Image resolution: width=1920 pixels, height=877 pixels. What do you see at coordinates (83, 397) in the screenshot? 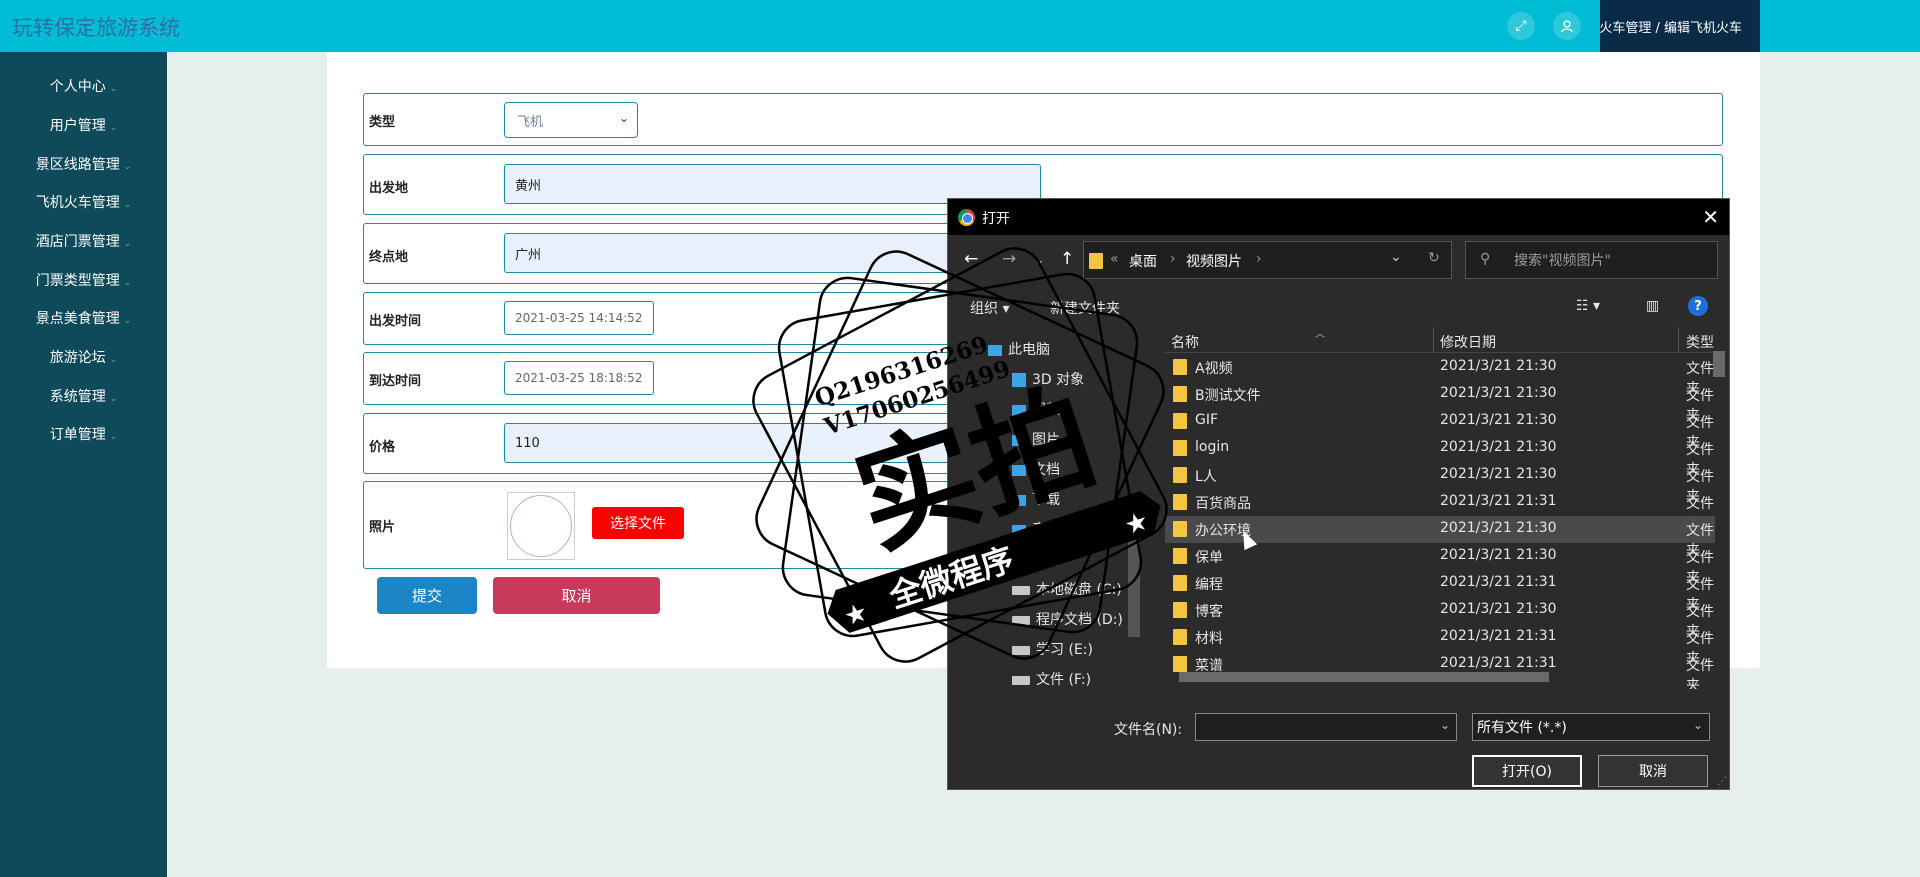
I see `sidebar-item-system: 系统管理 ⌄` at bounding box center [83, 397].